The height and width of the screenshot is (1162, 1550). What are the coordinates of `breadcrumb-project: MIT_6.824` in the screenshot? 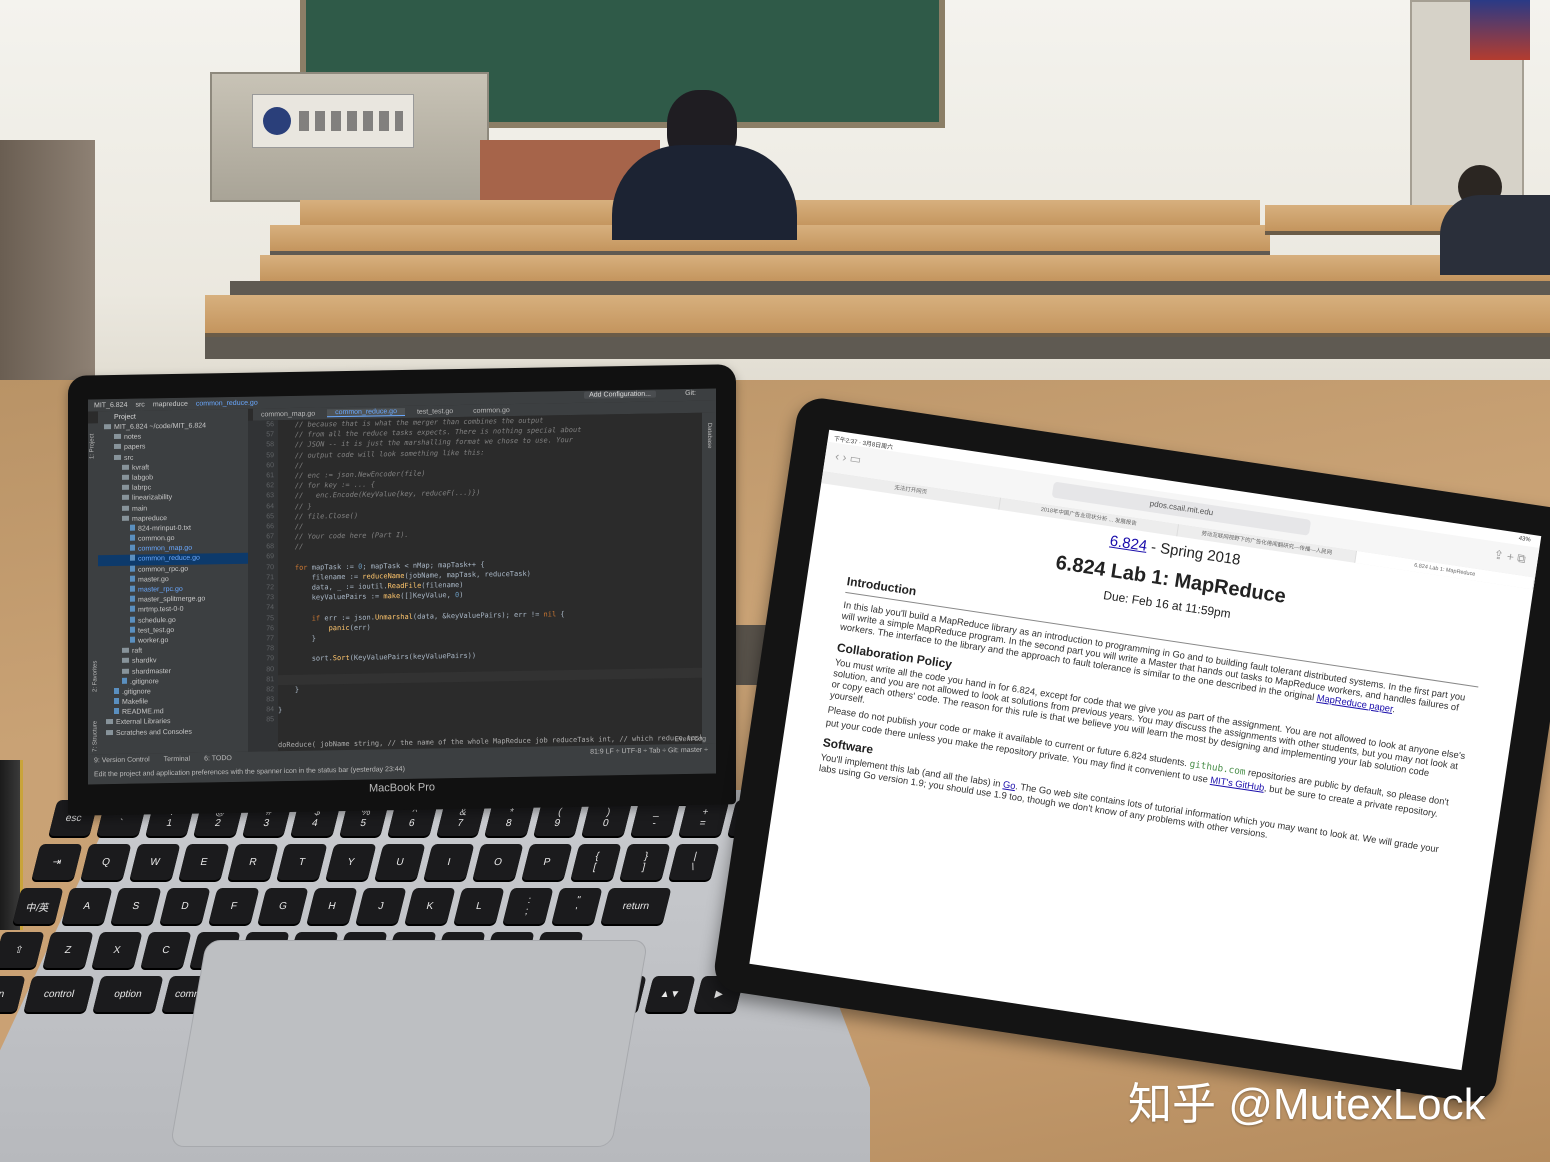 It's located at (110, 405).